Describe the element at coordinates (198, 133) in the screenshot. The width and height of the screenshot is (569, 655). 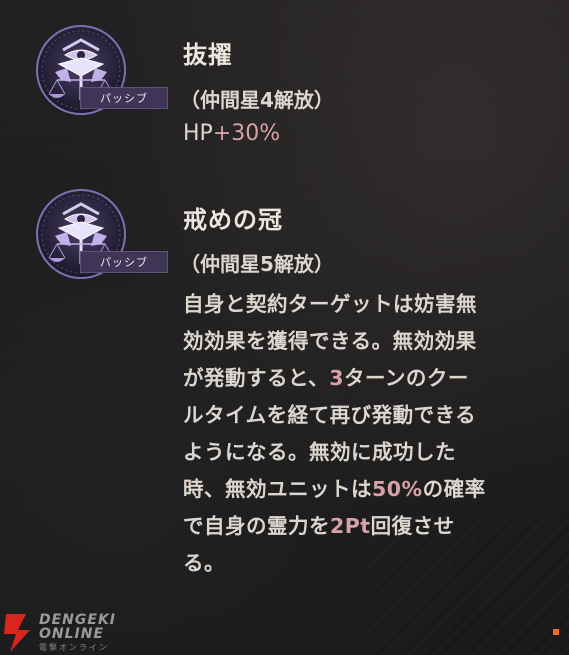
I see `effect-stat: HP` at that location.